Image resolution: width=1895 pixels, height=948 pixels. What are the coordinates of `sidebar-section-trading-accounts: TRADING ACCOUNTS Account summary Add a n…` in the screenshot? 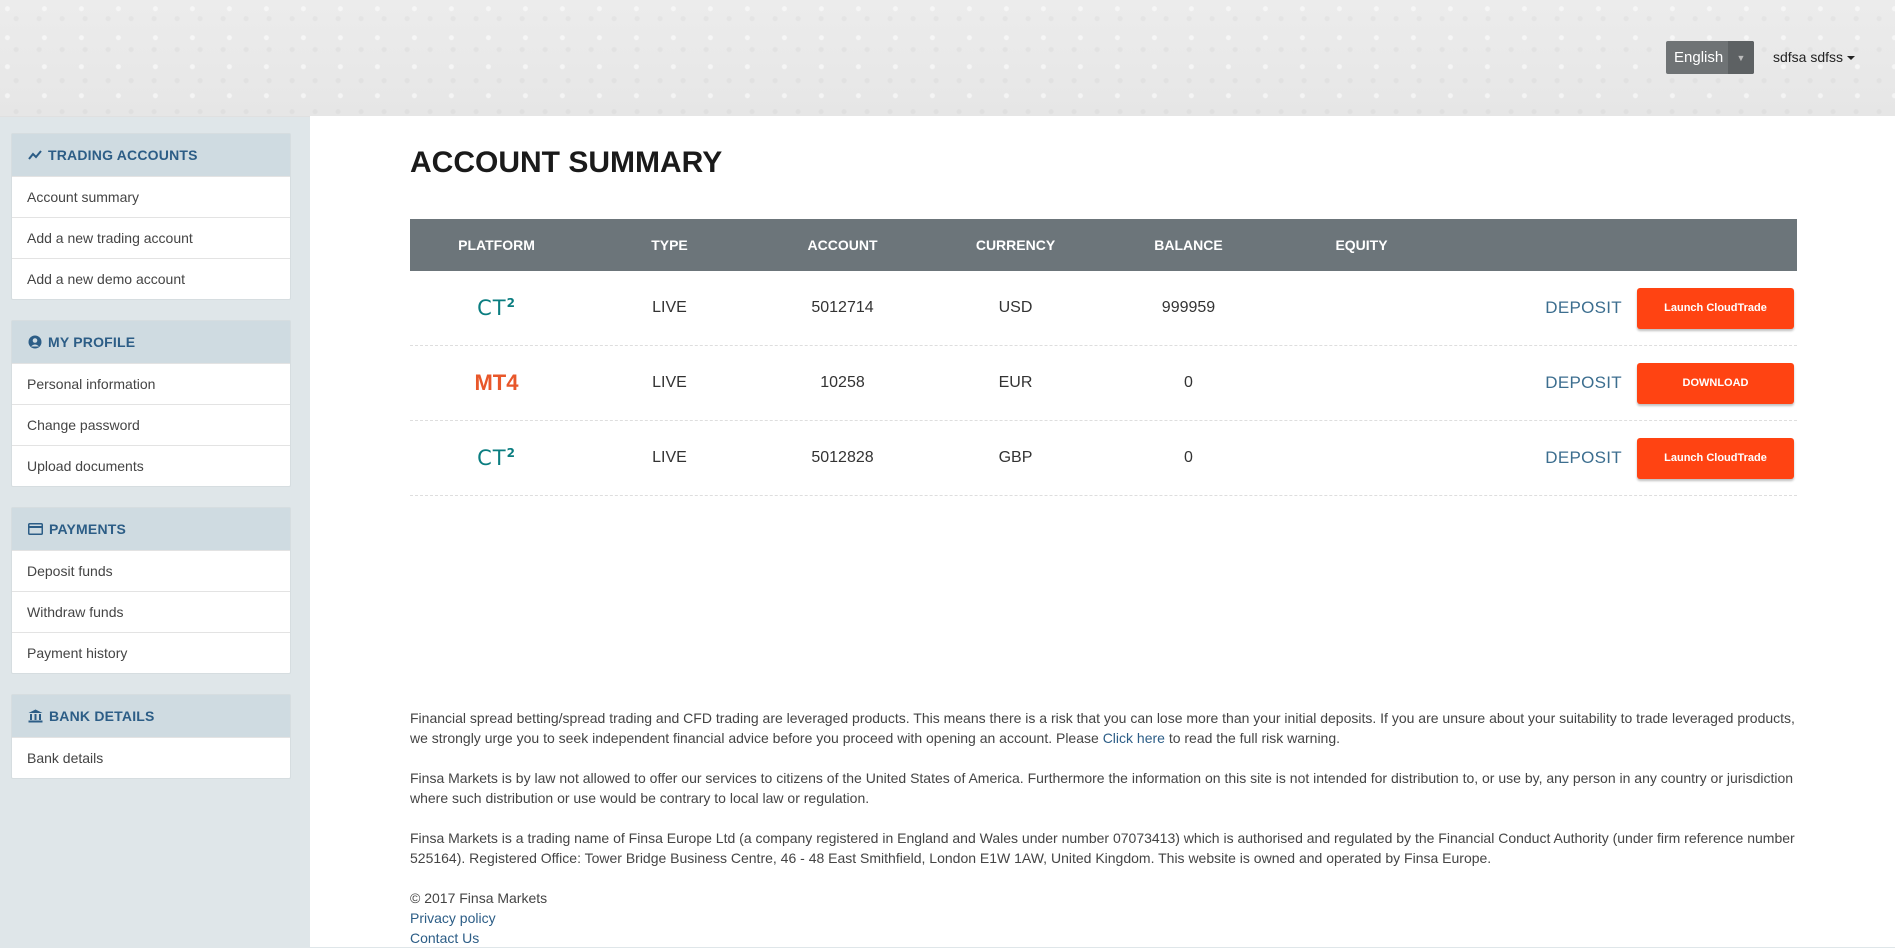 It's located at (151, 216).